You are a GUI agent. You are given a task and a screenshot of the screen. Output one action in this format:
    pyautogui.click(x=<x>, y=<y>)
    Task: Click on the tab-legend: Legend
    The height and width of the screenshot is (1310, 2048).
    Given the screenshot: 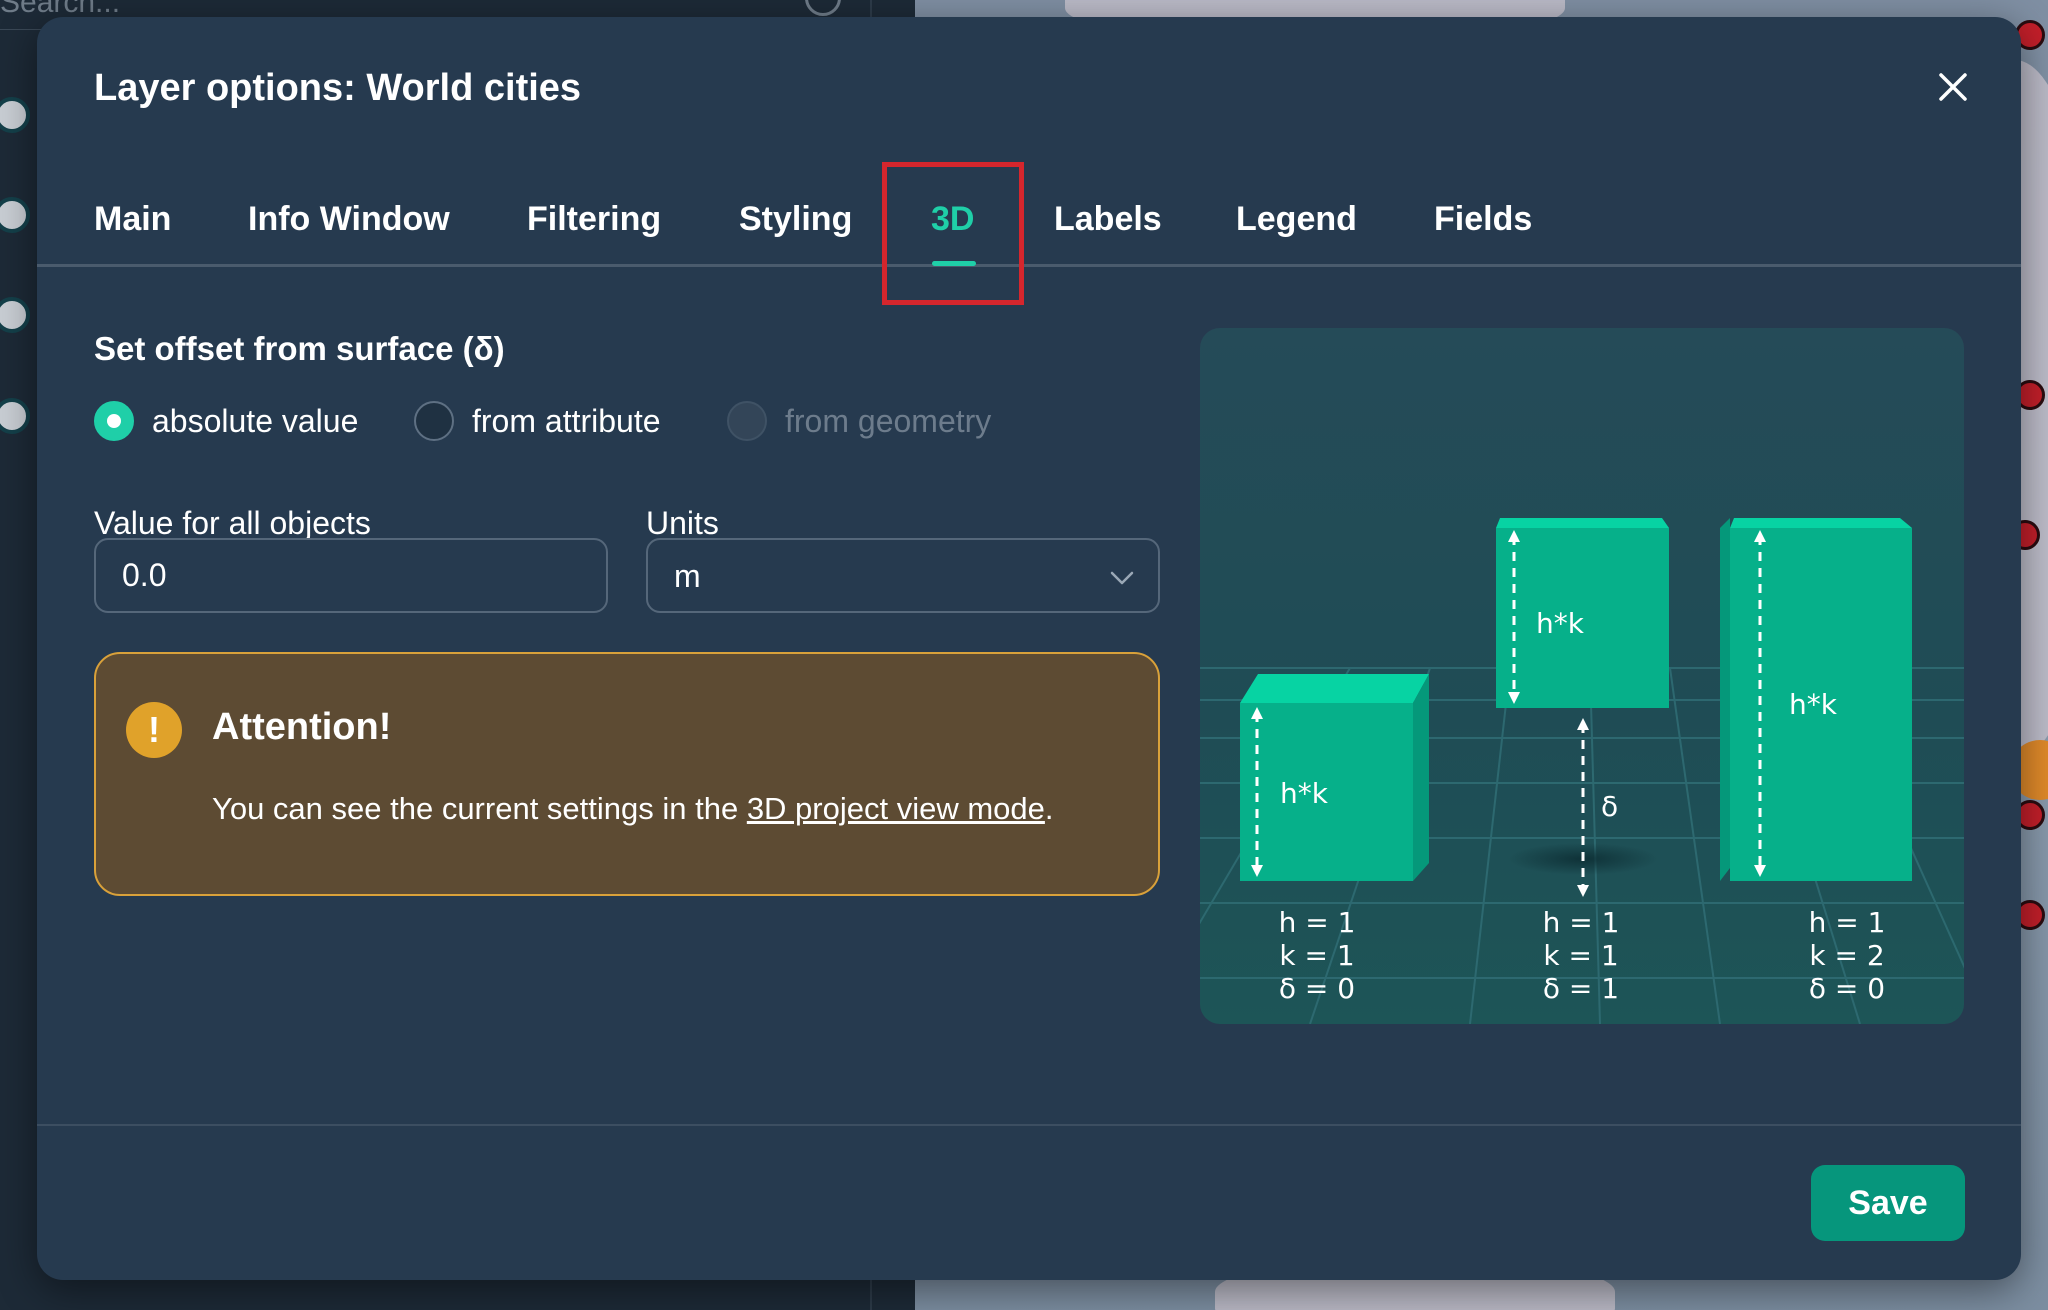 What is the action you would take?
    pyautogui.click(x=1296, y=219)
    